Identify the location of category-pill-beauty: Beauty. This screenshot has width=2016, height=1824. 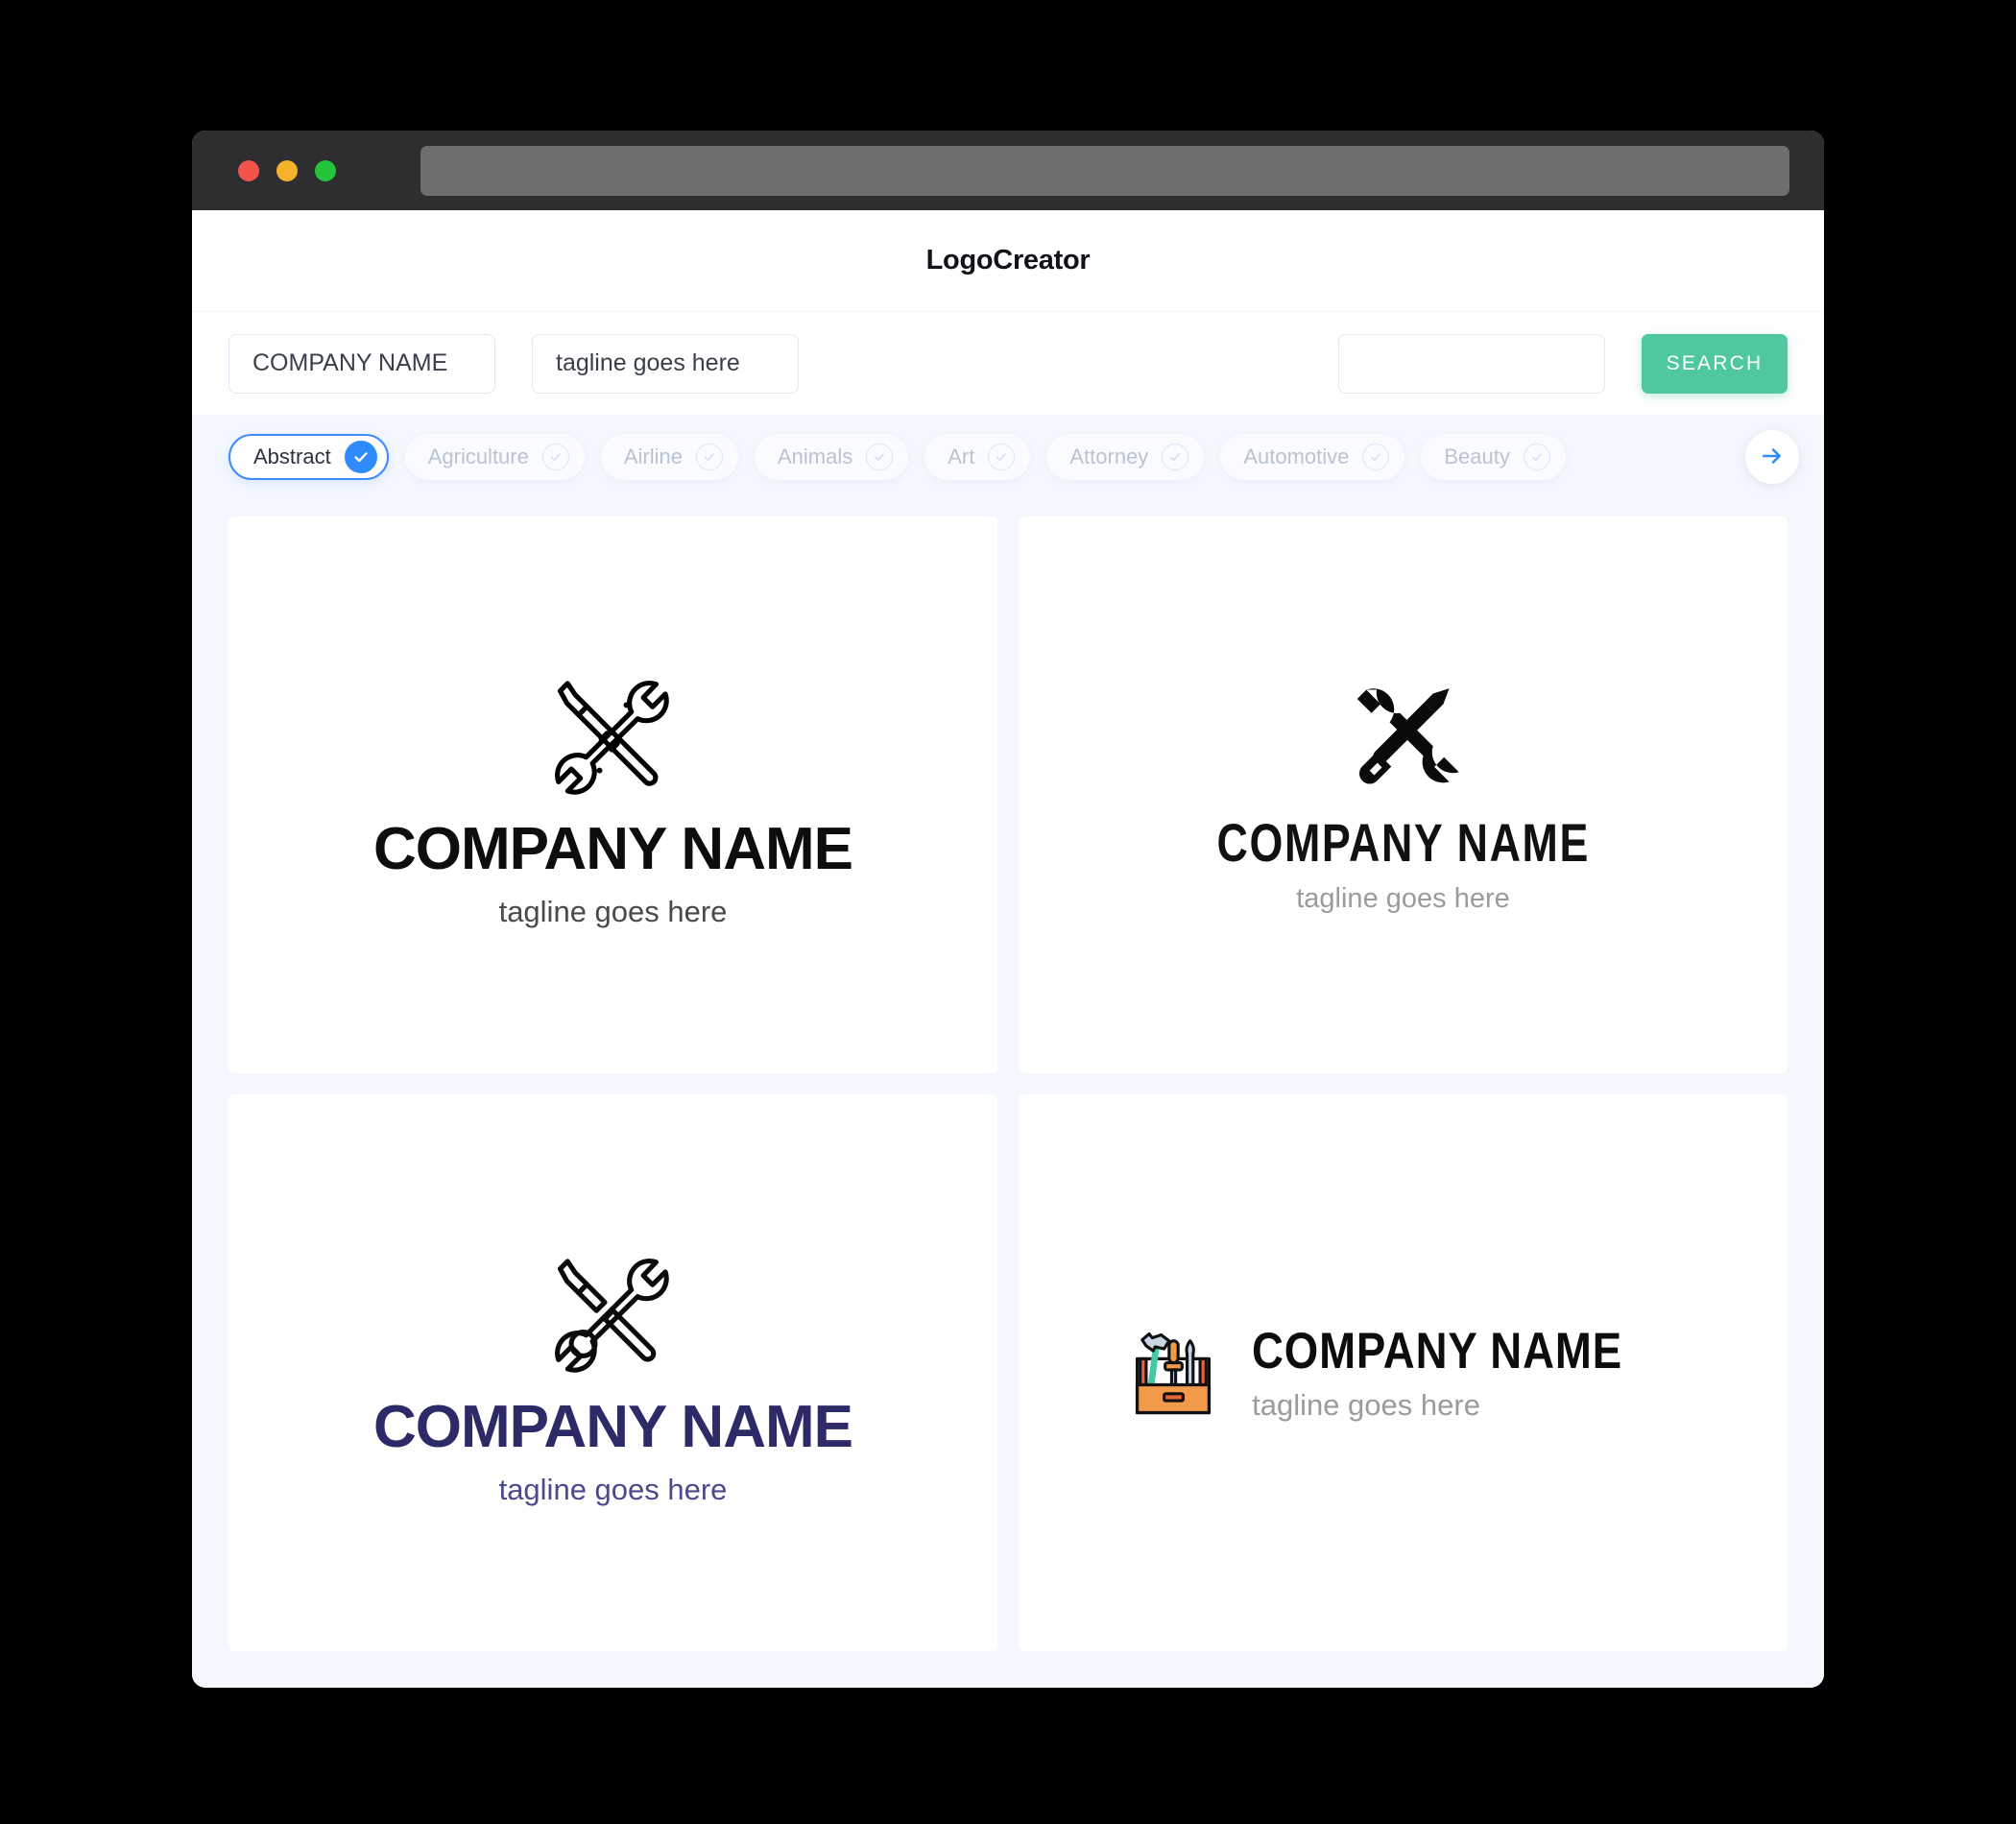
(1493, 457).